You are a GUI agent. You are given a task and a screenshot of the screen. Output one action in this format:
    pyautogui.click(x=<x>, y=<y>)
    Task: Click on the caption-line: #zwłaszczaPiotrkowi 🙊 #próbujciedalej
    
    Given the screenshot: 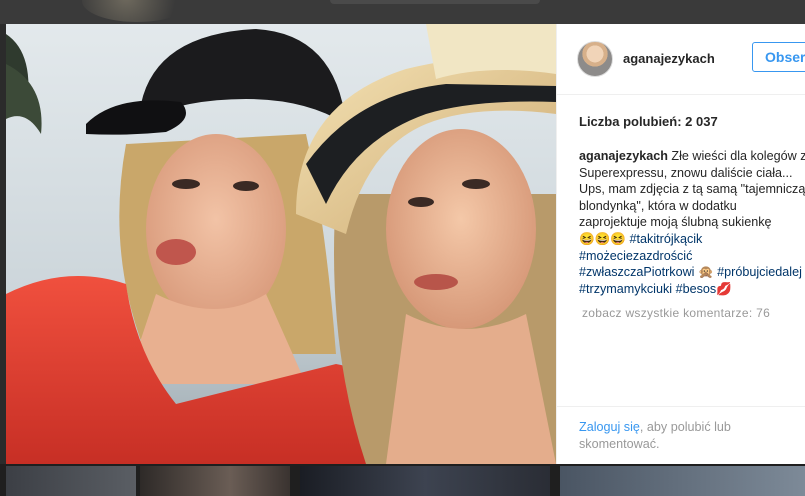 What is the action you would take?
    pyautogui.click(x=692, y=272)
    